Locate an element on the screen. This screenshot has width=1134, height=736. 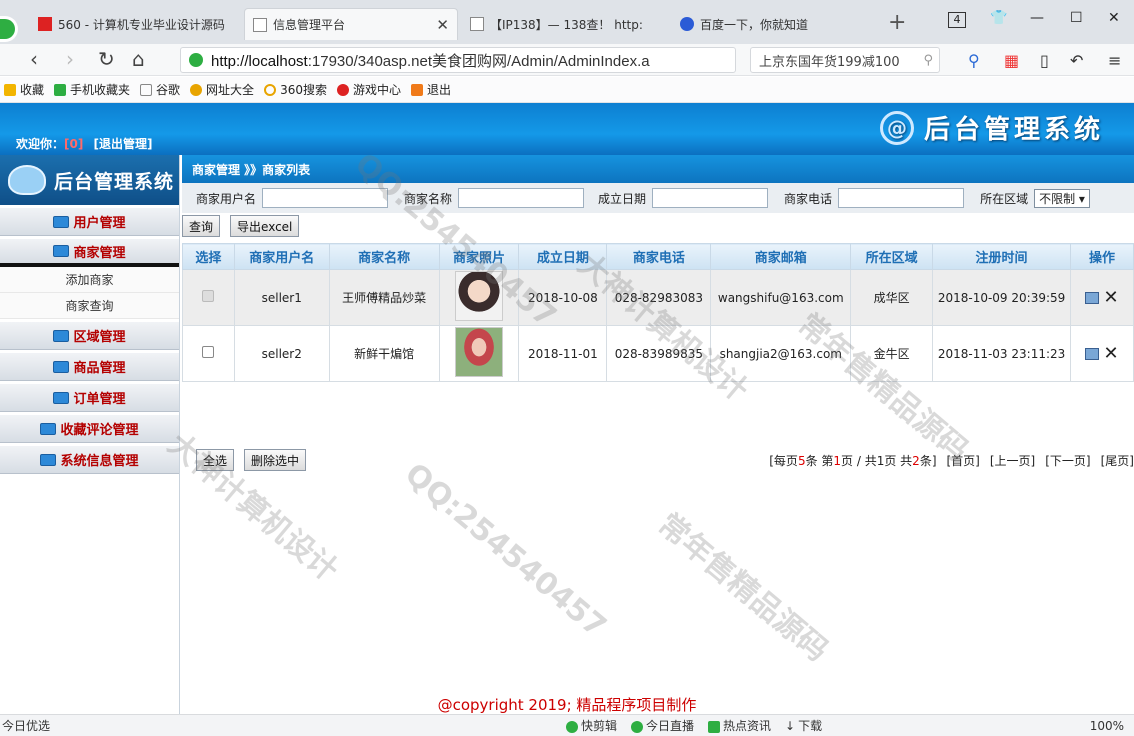
pager-first: [首页] is located at coordinates (963, 460).